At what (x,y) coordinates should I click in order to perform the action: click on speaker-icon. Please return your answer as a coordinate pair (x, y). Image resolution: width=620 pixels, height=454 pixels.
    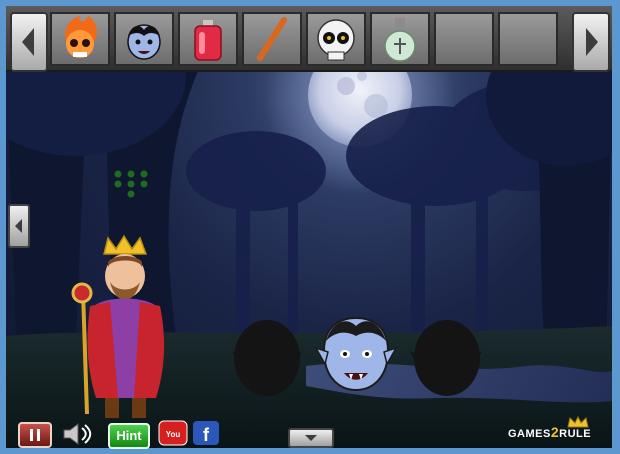
    Looking at the image, I should click on (77, 434).